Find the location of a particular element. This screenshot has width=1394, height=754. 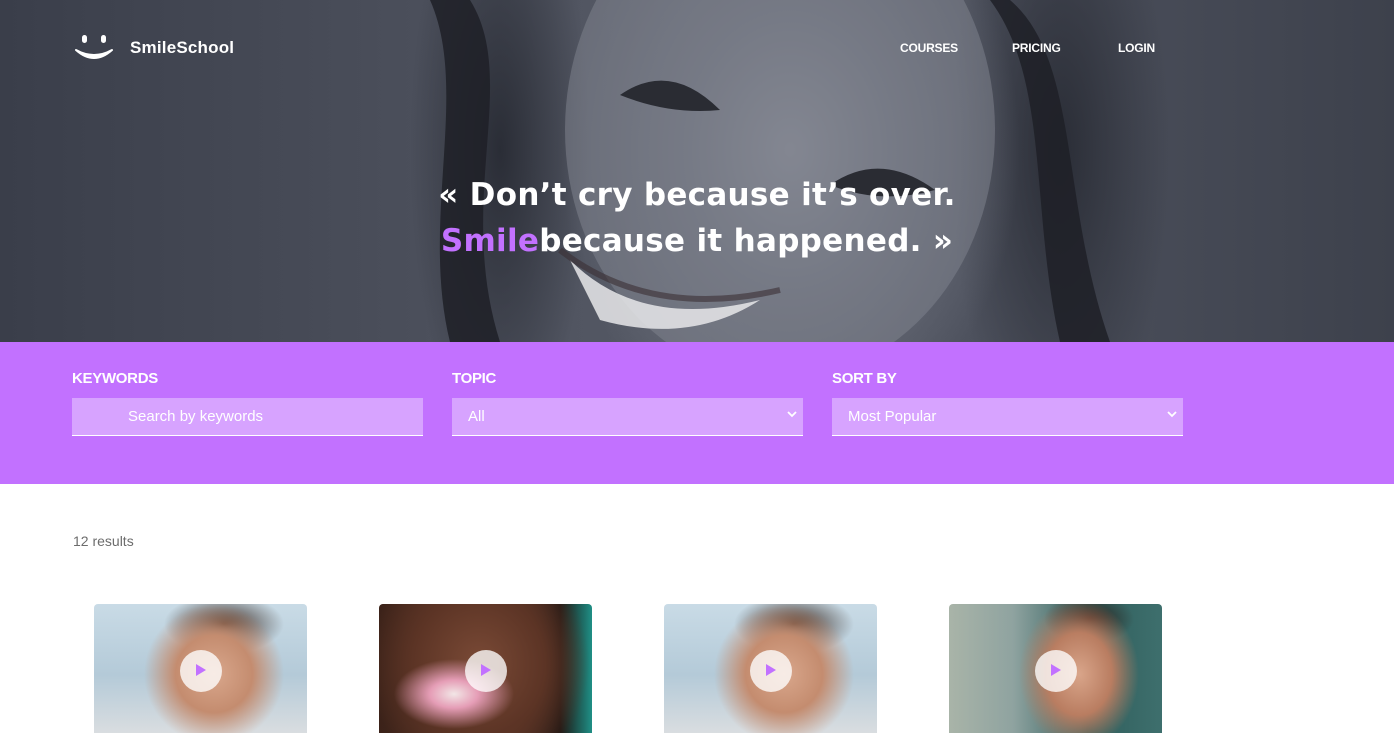

keywords-filter: KEYWORDS Search by keywords is located at coordinates (247, 403).